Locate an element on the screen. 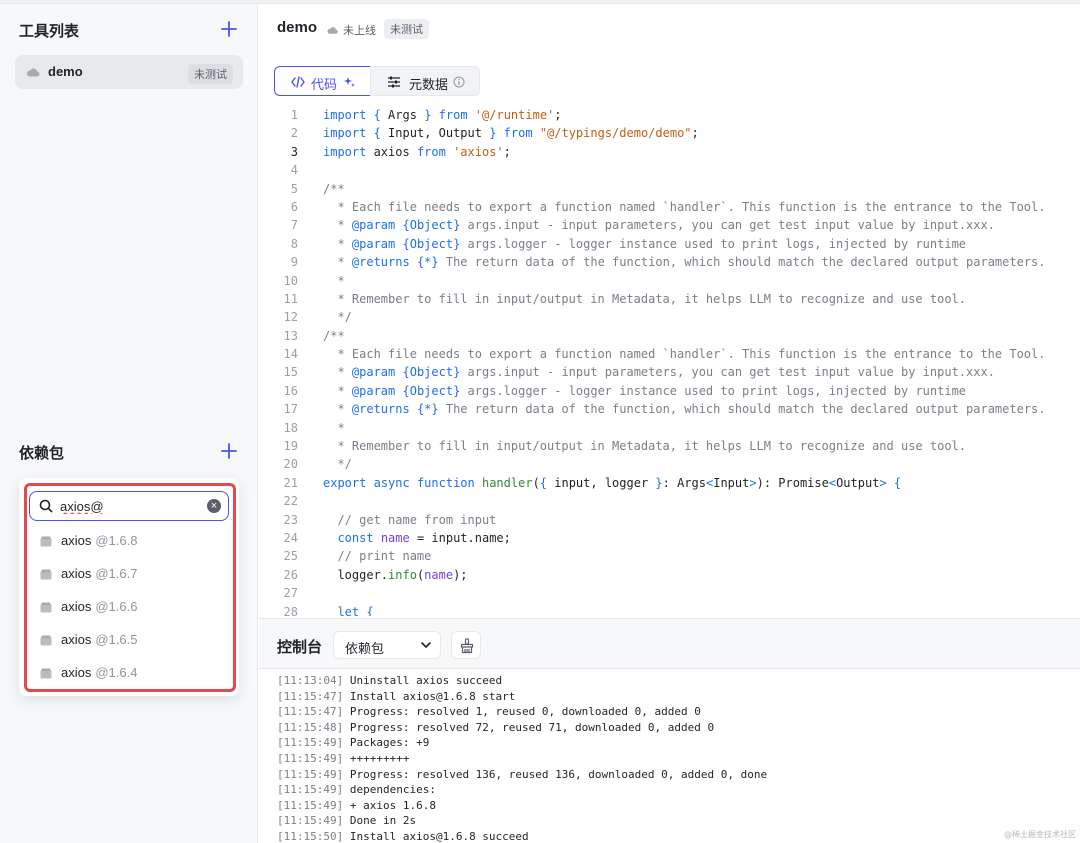 Image resolution: width=1080 pixels, height=843 pixels. line-number: 18 is located at coordinates (290, 427).